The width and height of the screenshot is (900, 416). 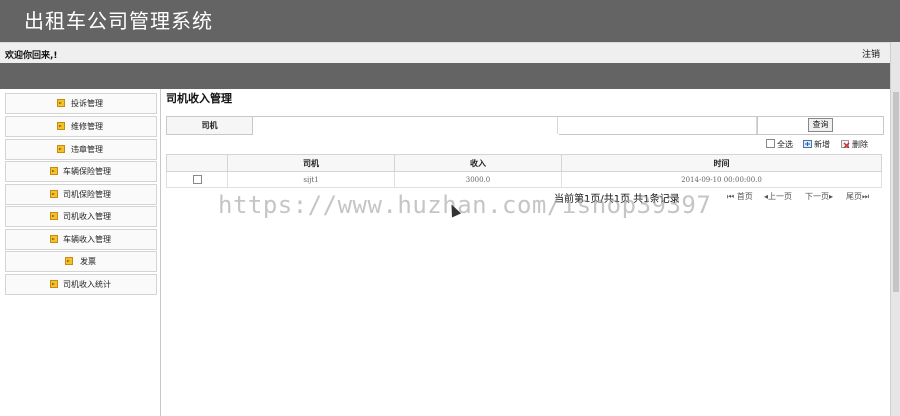 I want to click on search-label: 司机, so click(x=210, y=125).